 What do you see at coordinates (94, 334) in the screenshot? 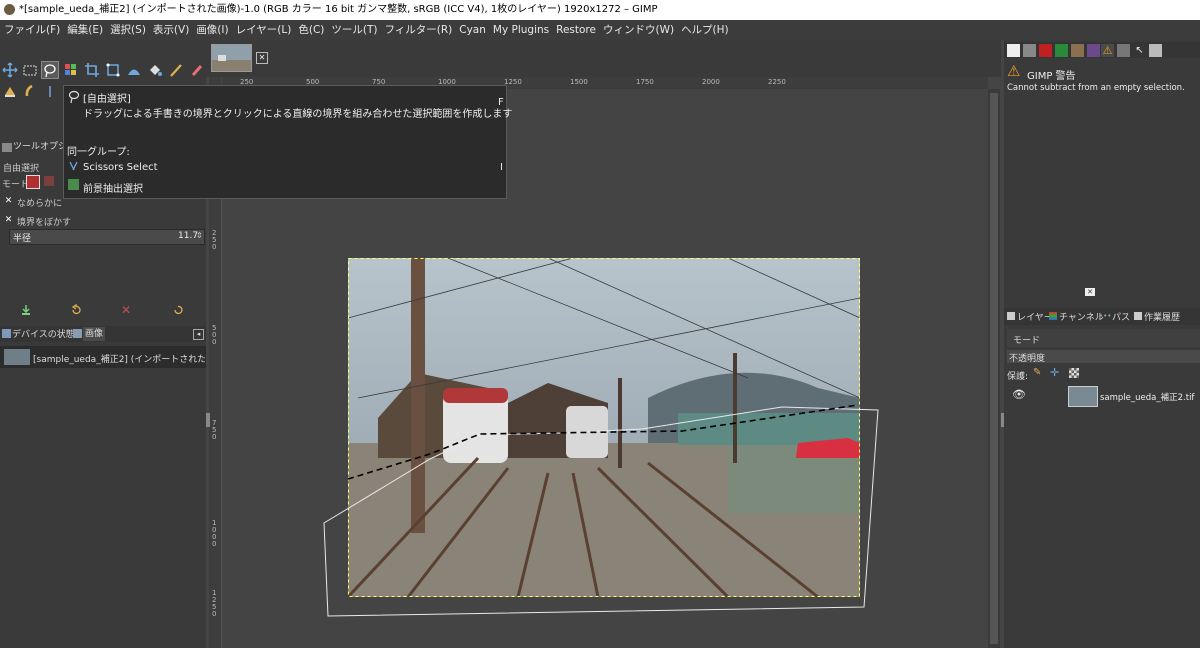
I see `tab-images: 画像` at bounding box center [94, 334].